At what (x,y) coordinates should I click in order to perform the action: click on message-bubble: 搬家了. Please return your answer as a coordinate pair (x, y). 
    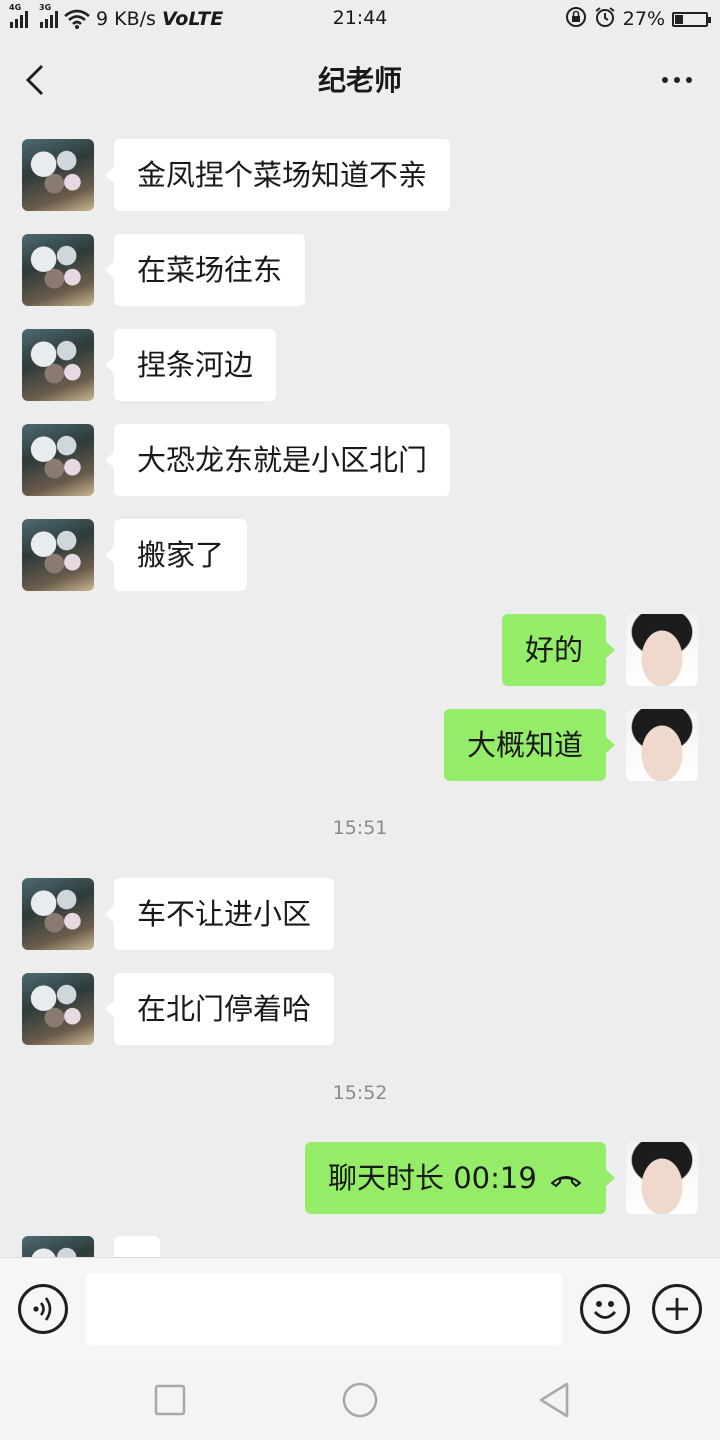
    Looking at the image, I should click on (176, 555).